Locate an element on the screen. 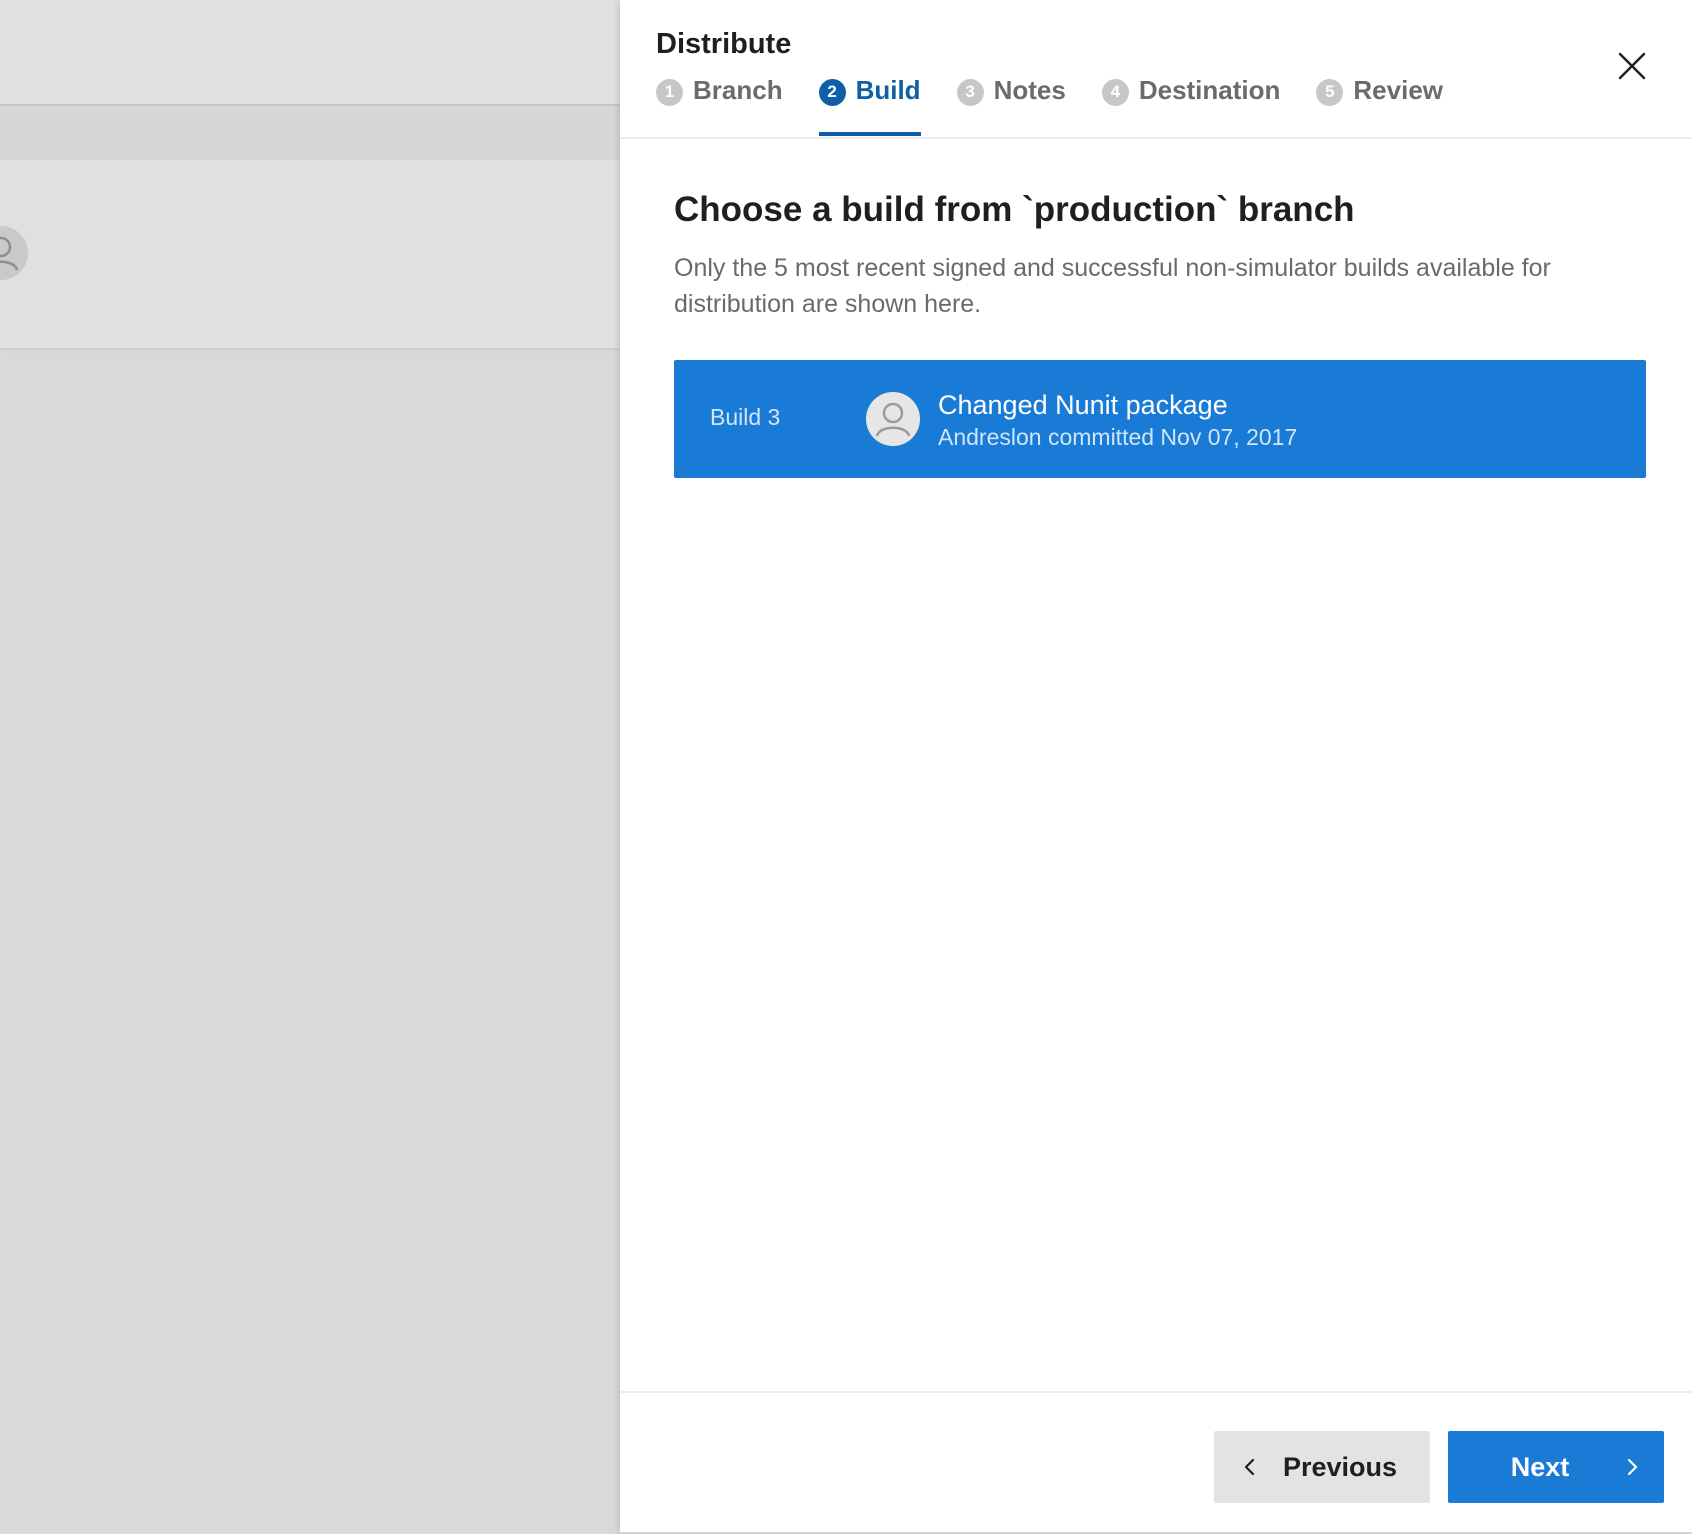 The height and width of the screenshot is (1534, 1692). background-header is located at coordinates (310, 53).